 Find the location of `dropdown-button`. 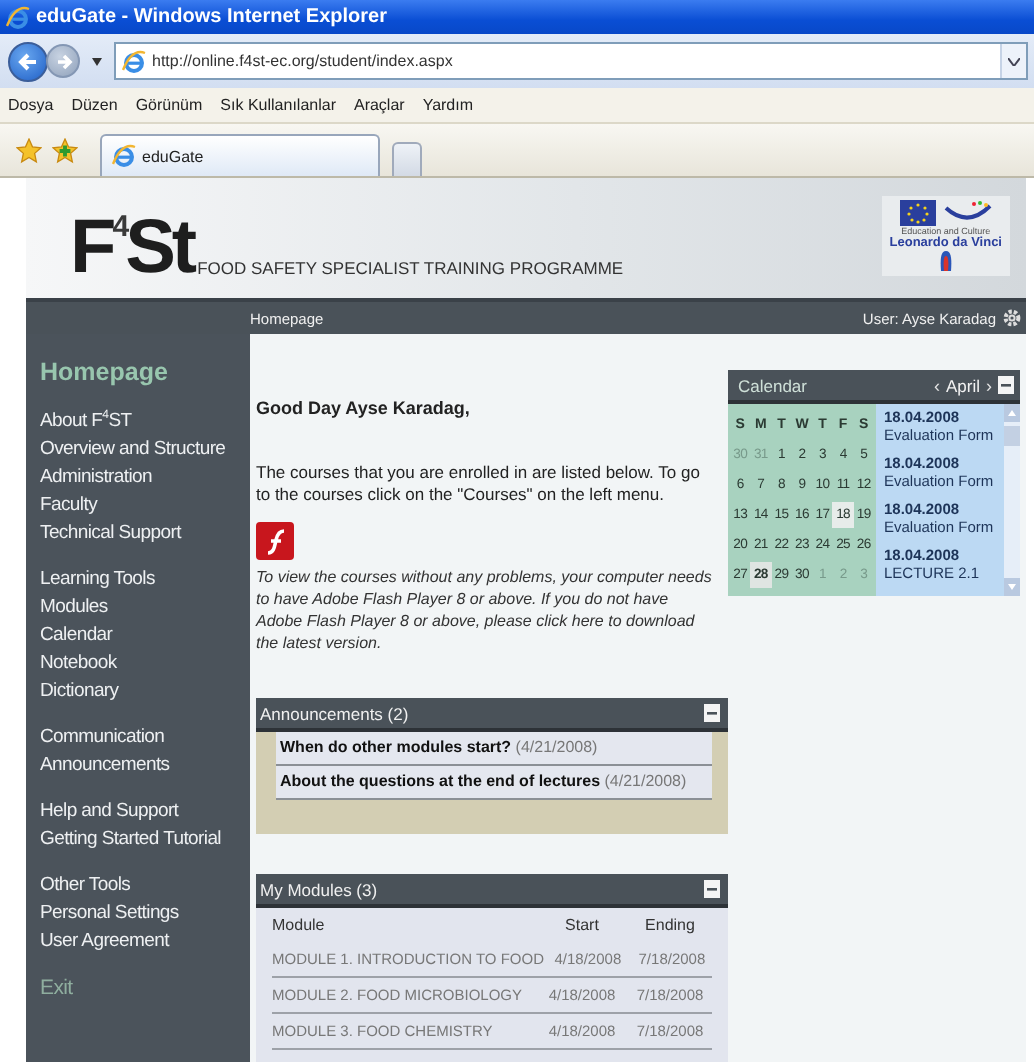

dropdown-button is located at coordinates (1013, 61).